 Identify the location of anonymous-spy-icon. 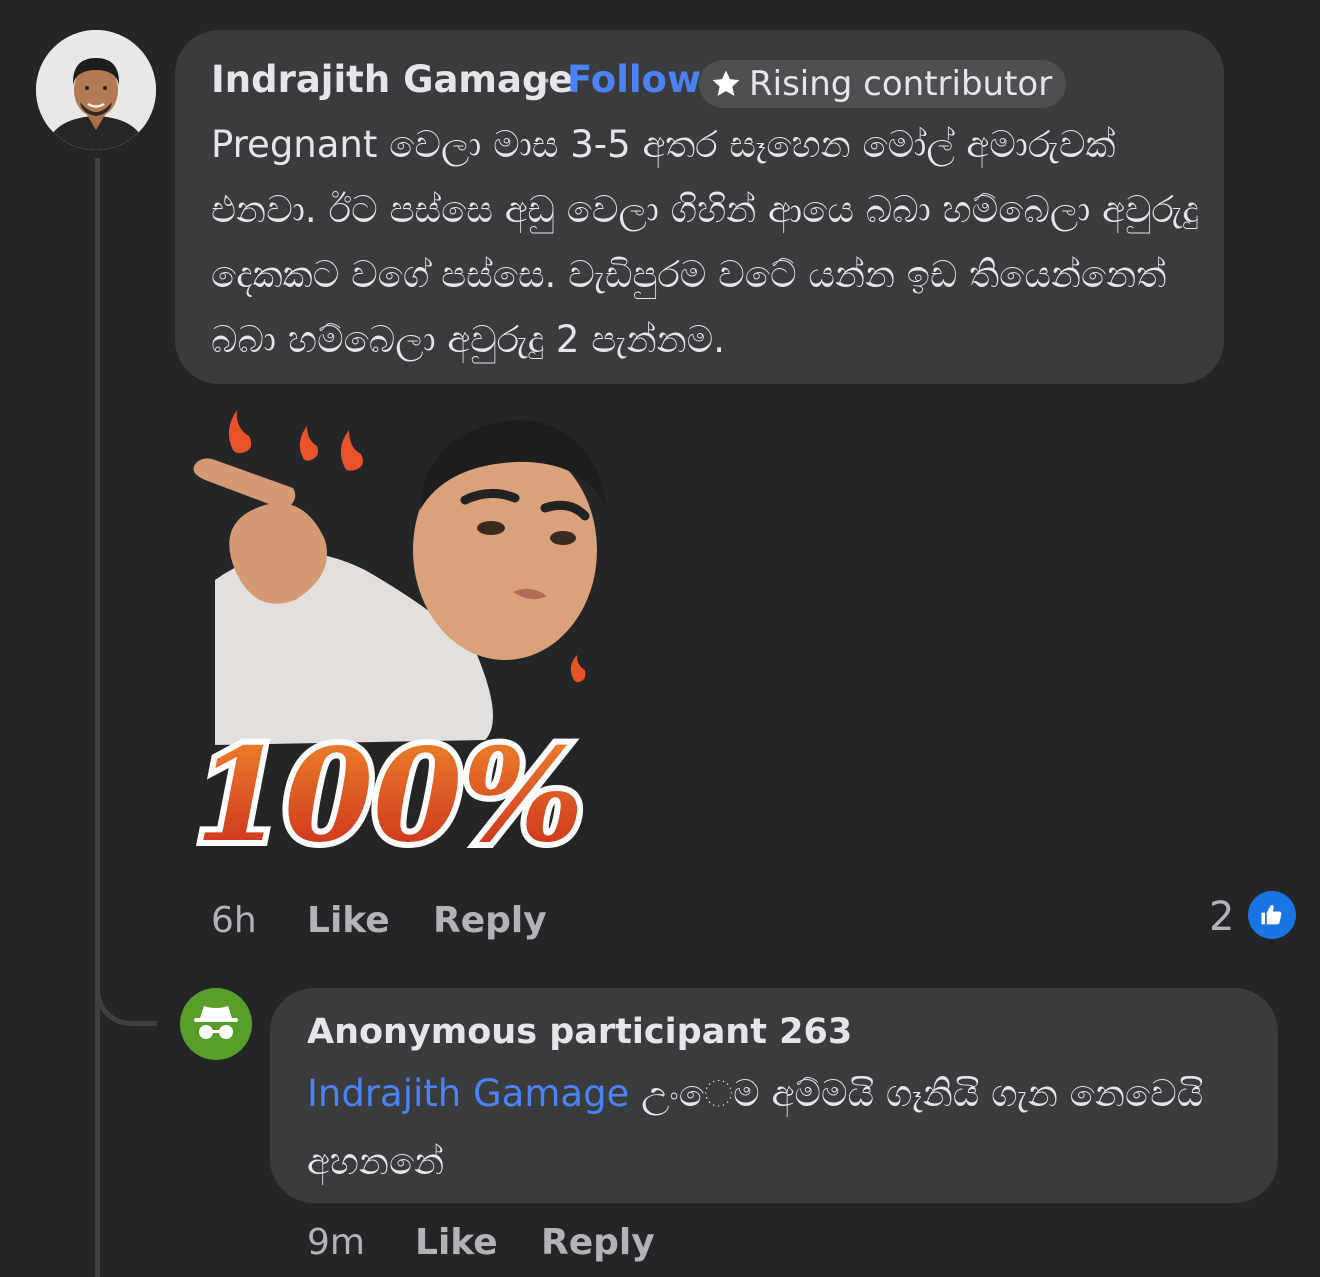
(216, 1022).